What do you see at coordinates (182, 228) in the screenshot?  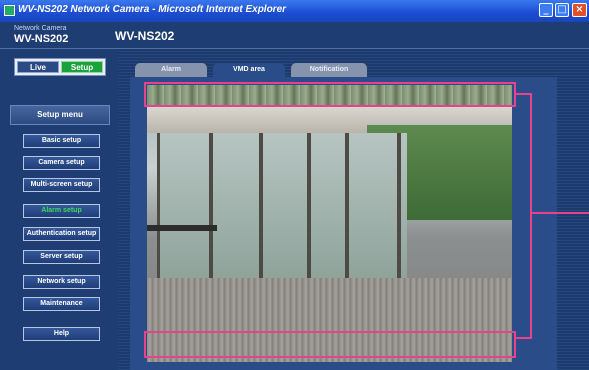 I see `handrail` at bounding box center [182, 228].